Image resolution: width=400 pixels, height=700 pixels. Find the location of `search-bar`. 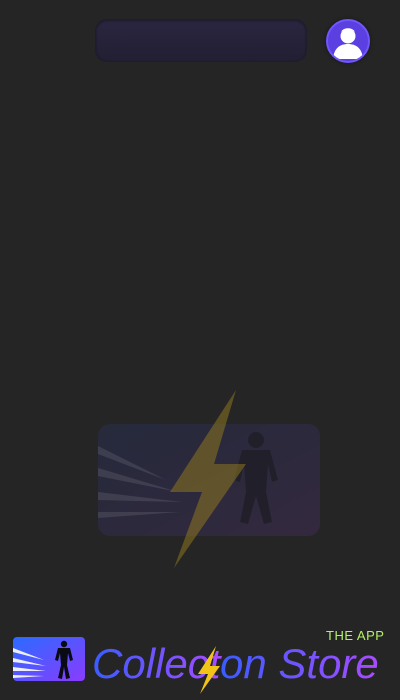

search-bar is located at coordinates (201, 40).